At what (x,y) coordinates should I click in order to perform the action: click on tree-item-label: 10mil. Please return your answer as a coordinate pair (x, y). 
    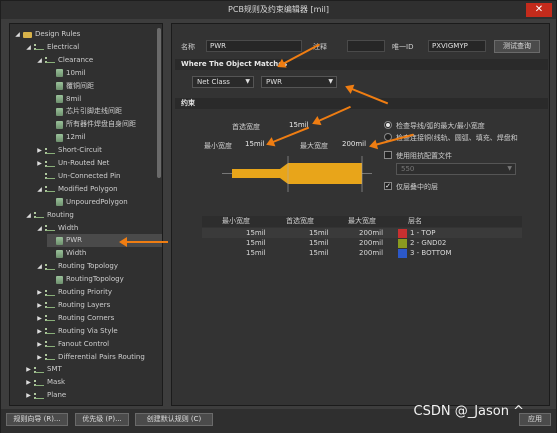
    Looking at the image, I should click on (76, 72).